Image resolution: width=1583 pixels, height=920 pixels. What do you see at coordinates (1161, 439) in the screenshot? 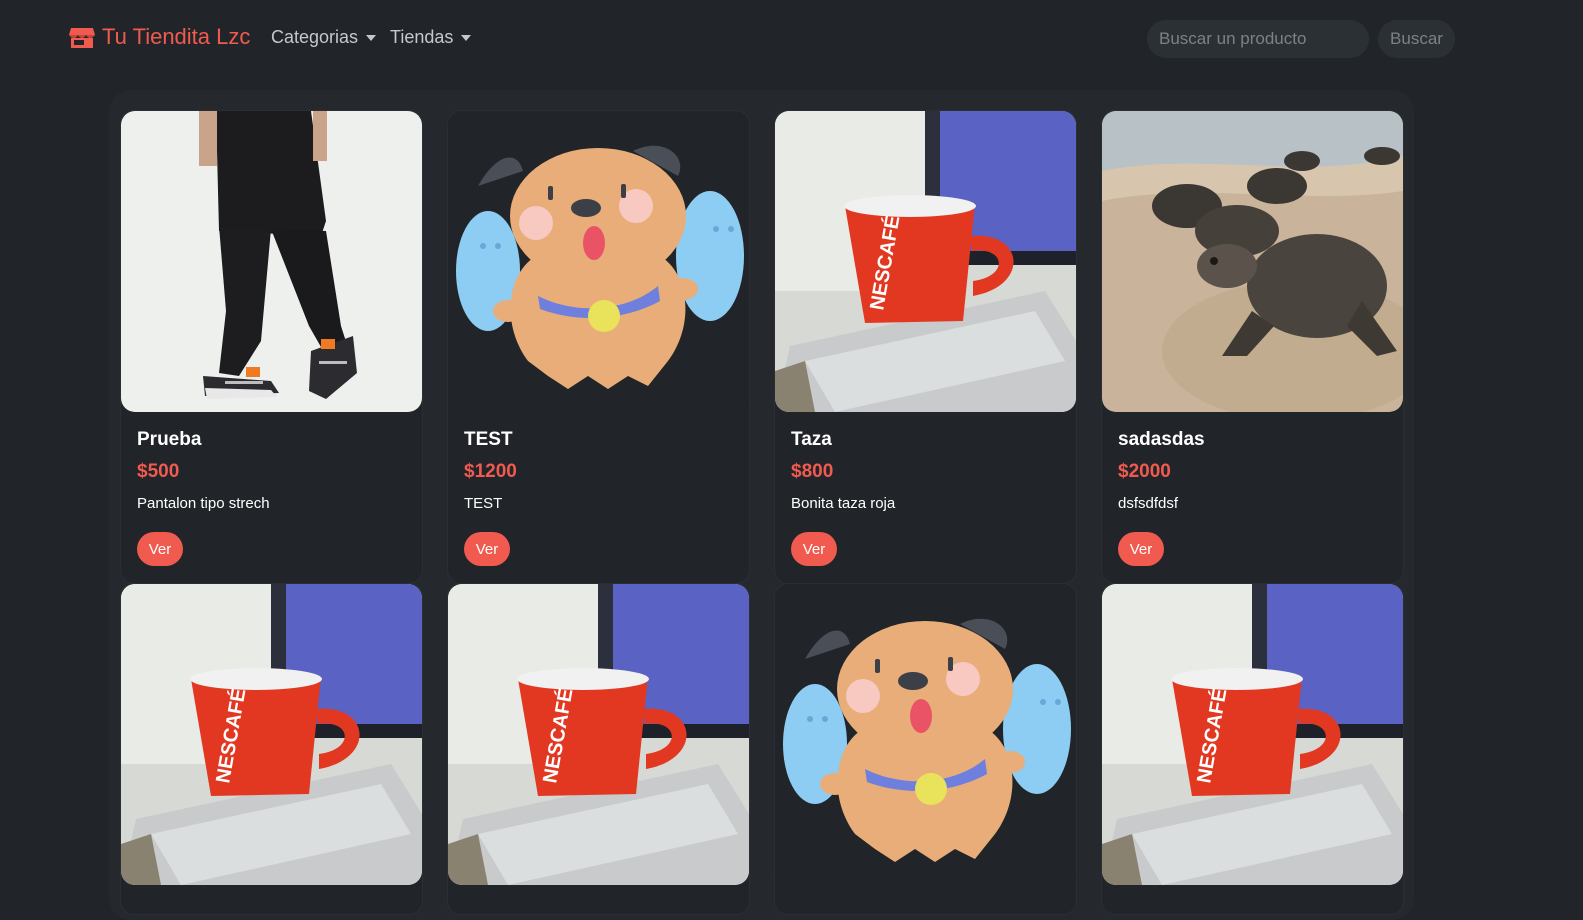
I see `product-name: sadasdas` at bounding box center [1161, 439].